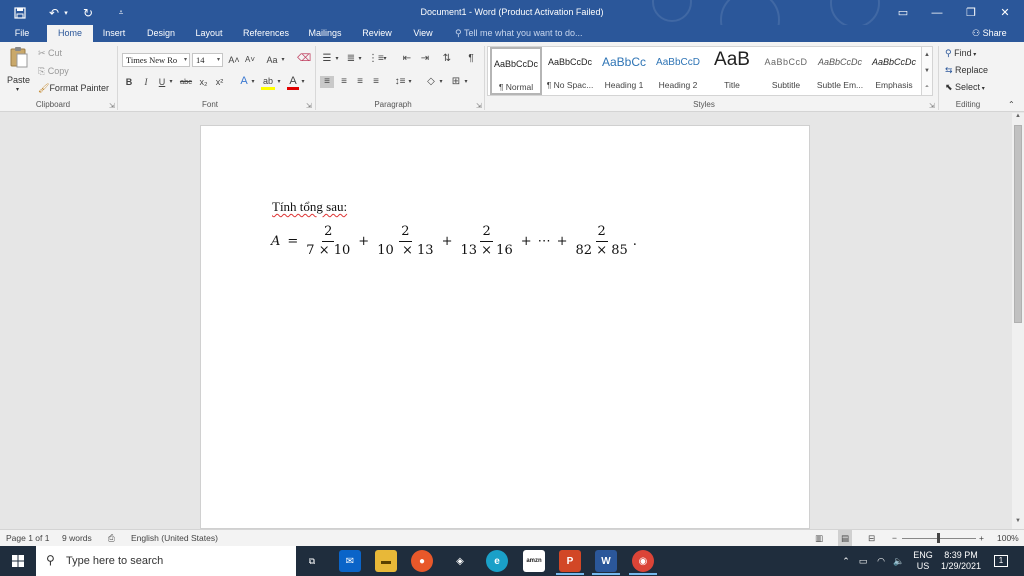 The width and height of the screenshot is (1024, 576). I want to click on clipboard-launcher-icon: ⇲, so click(112, 106).